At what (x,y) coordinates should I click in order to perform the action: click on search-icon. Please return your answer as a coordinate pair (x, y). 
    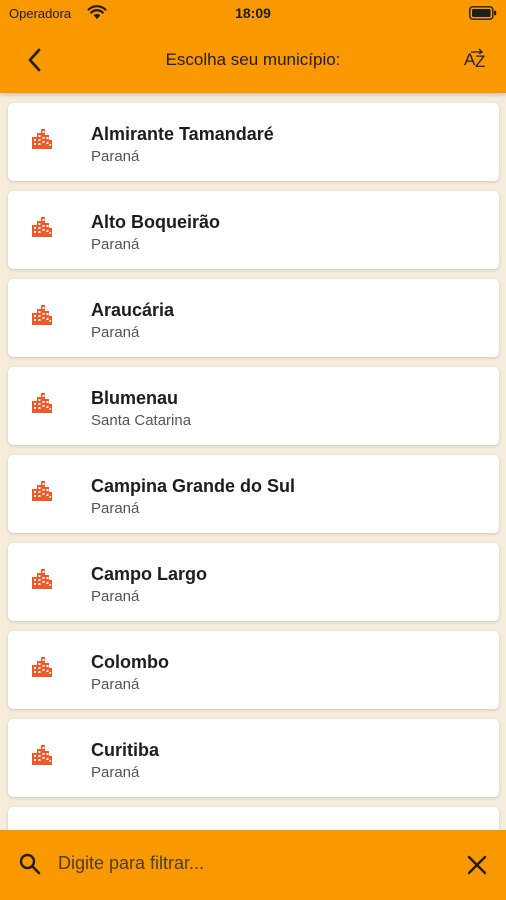
    Looking at the image, I should click on (30, 864).